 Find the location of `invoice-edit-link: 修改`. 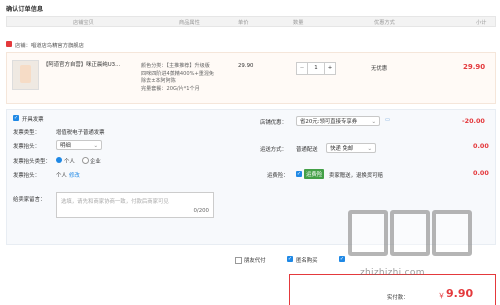

invoice-edit-link: 修改 is located at coordinates (74, 175).